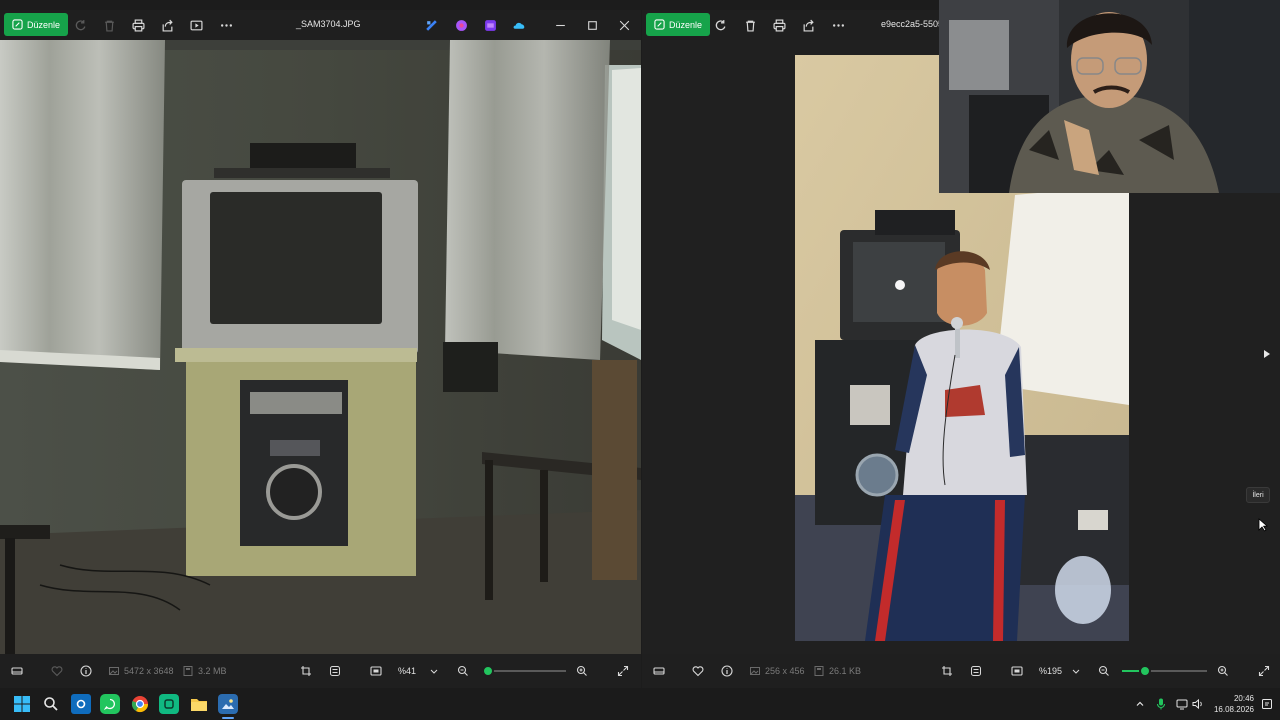 The height and width of the screenshot is (720, 1280). I want to click on right-edit-button: Düzenle, so click(678, 24).